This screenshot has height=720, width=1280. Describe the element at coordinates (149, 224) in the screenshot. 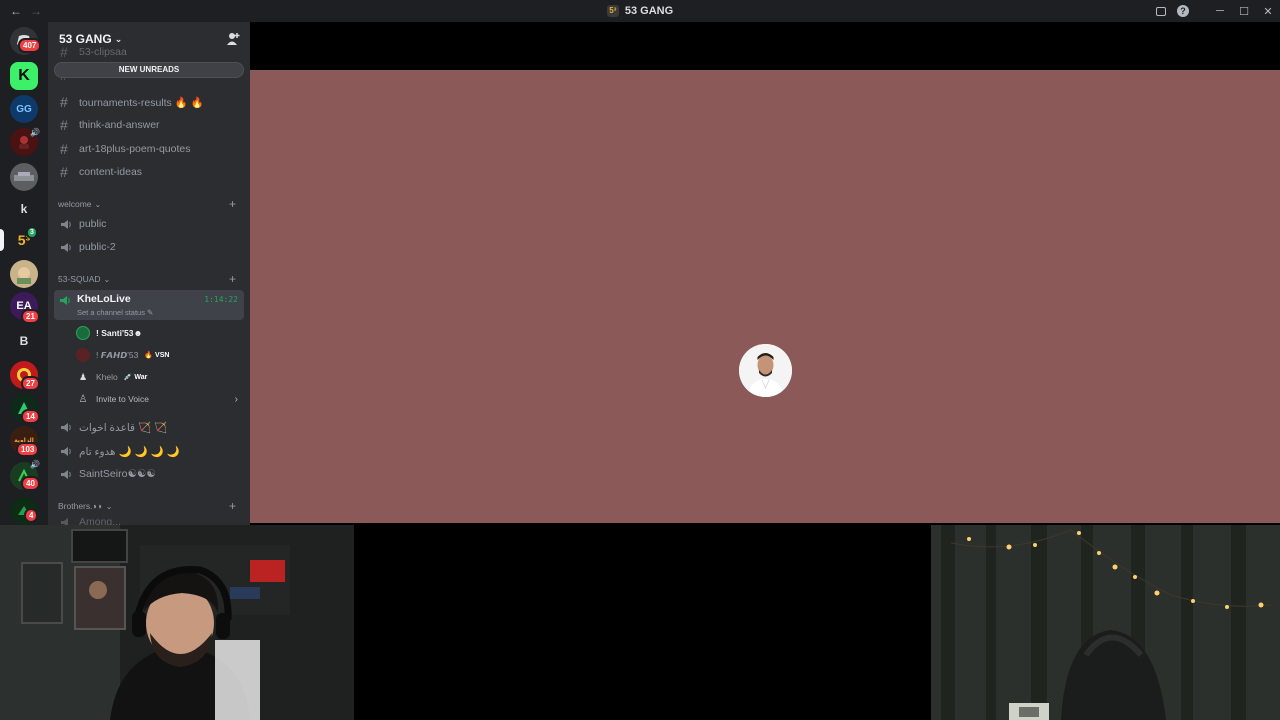

I see `voice-channel-public: public` at that location.